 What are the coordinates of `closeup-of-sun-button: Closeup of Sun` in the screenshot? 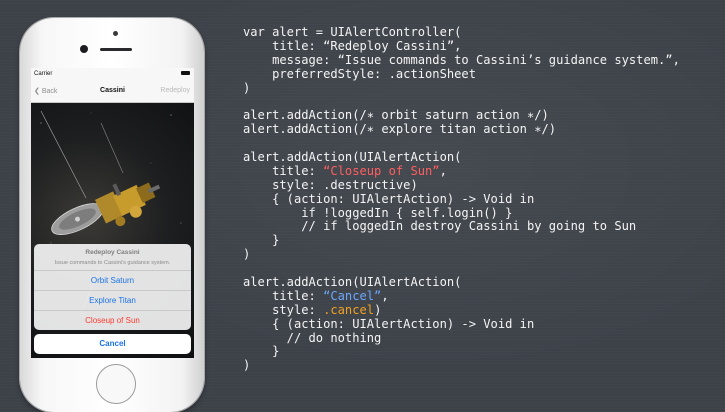 It's located at (112, 320).